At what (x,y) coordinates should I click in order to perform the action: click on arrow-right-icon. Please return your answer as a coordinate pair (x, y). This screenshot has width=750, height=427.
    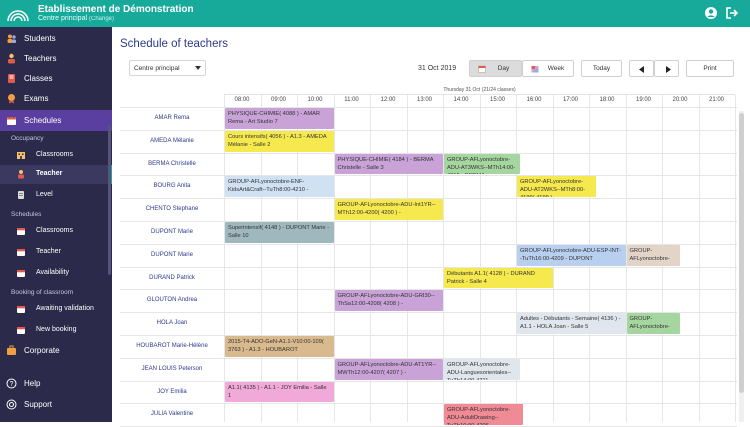
    Looking at the image, I should click on (668, 69).